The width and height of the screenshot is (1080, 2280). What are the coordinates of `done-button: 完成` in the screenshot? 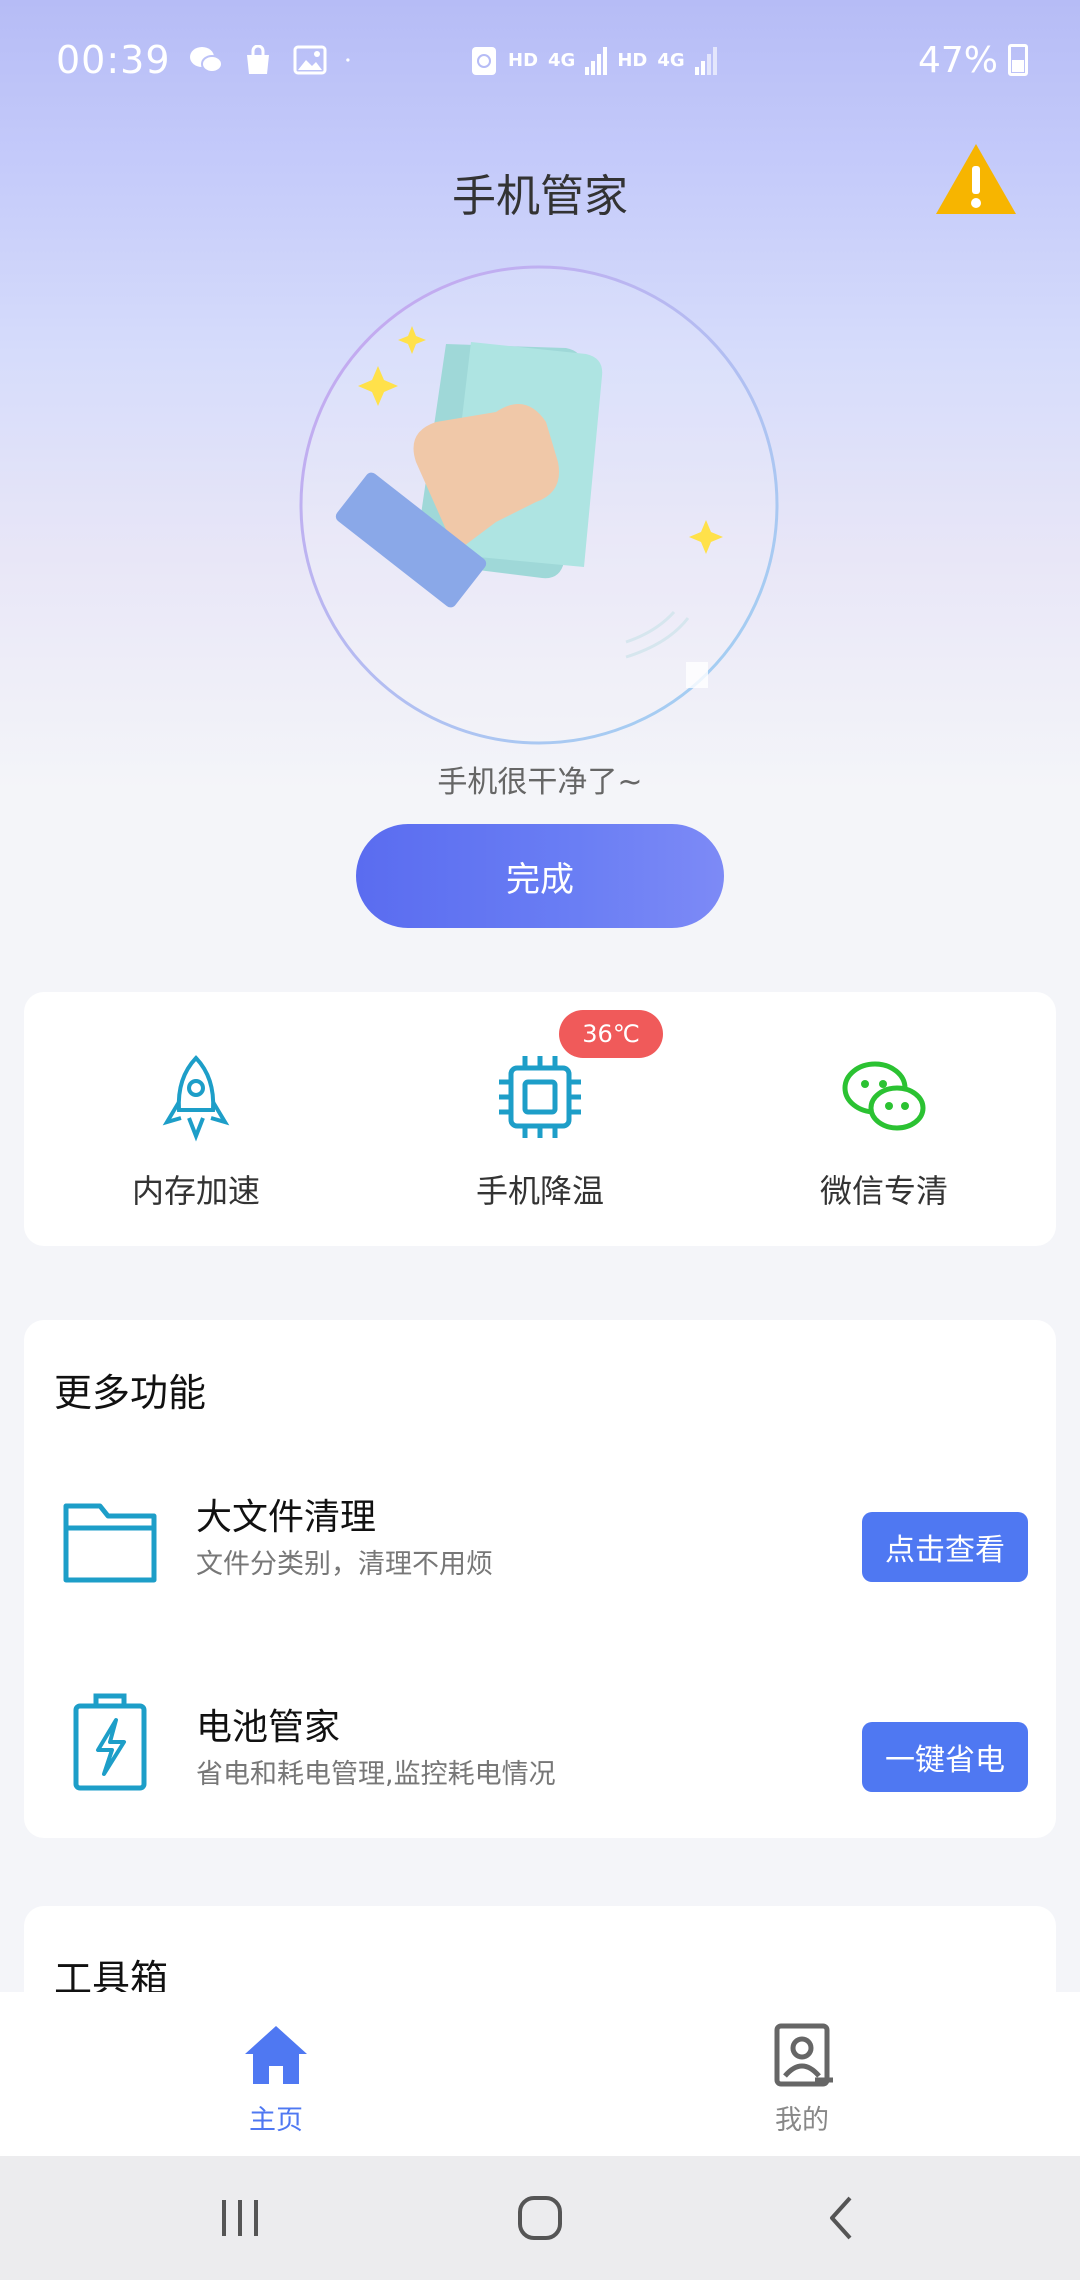 It's located at (540, 876).